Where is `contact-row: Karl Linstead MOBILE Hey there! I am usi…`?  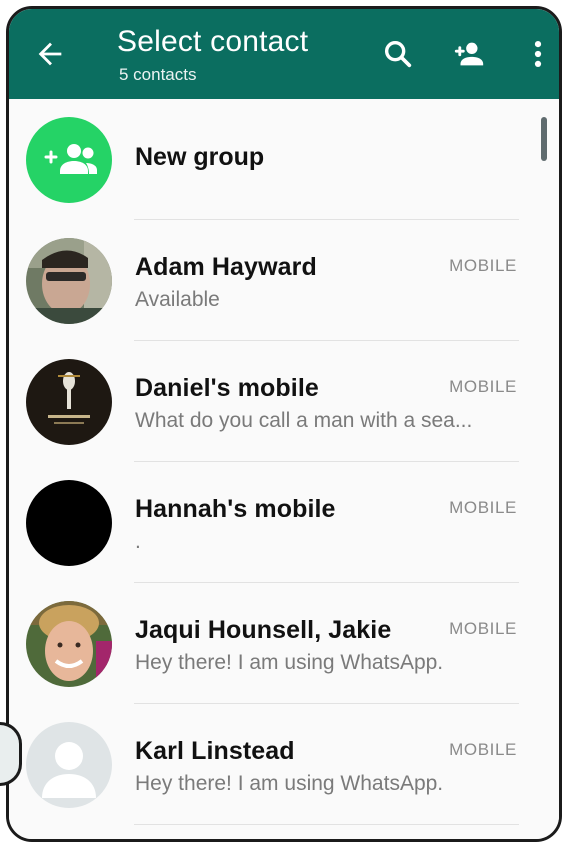
contact-row: Karl Linstead MOBILE Hey there! I am usi… is located at coordinates (284, 764).